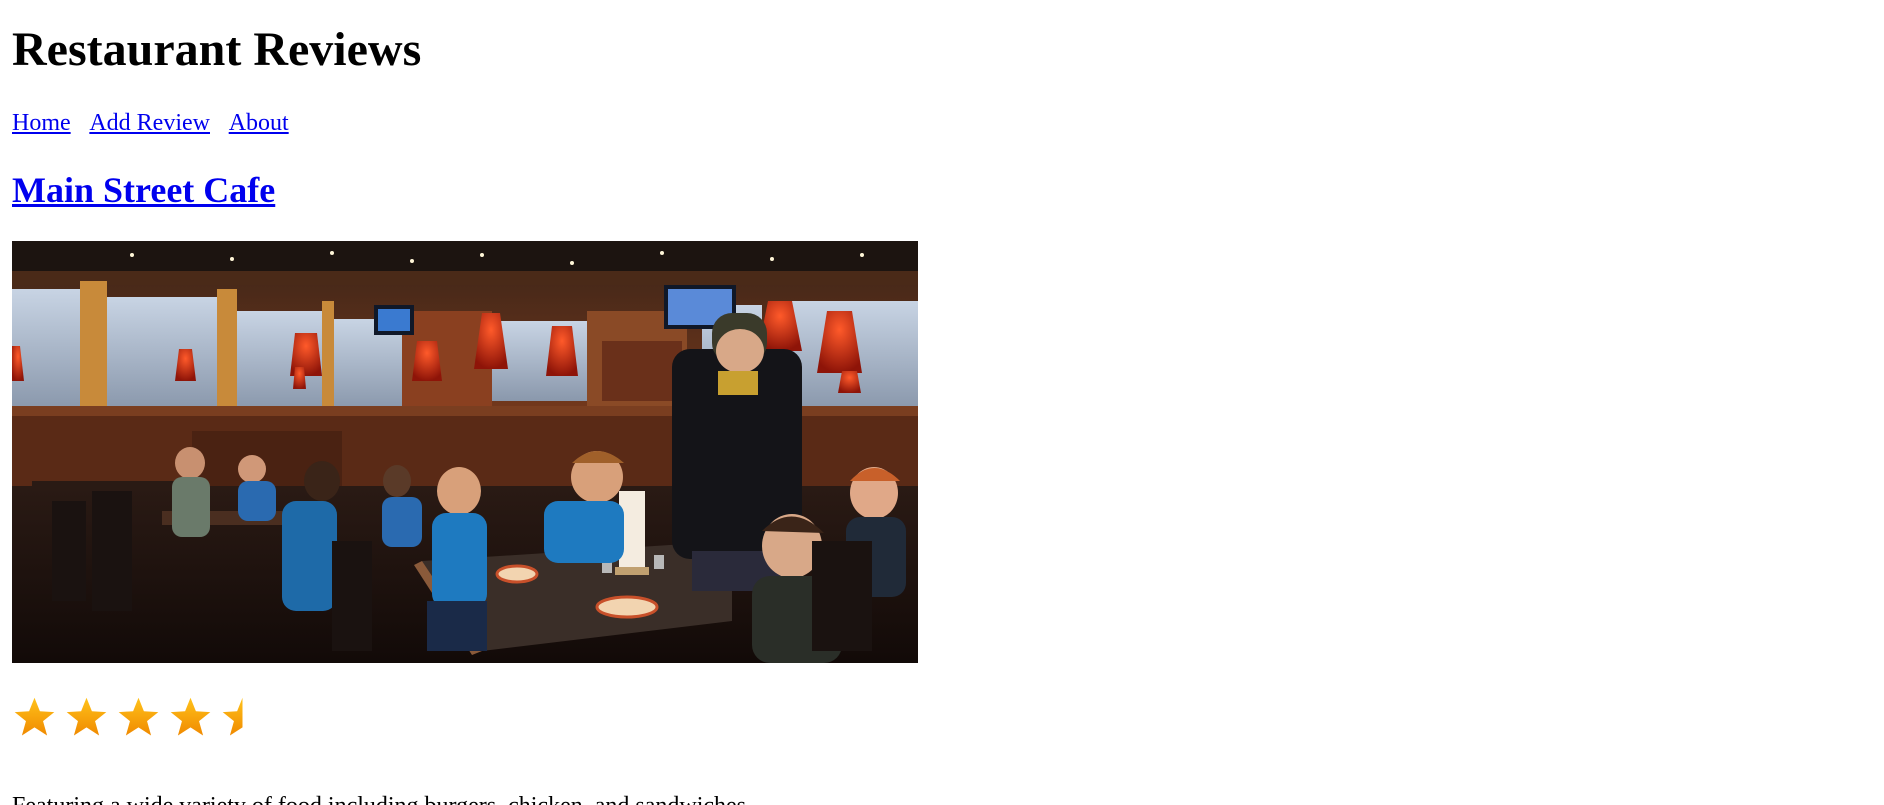 This screenshot has height=805, width=1884. I want to click on site-title: Restaurant Reviews, so click(217, 49).